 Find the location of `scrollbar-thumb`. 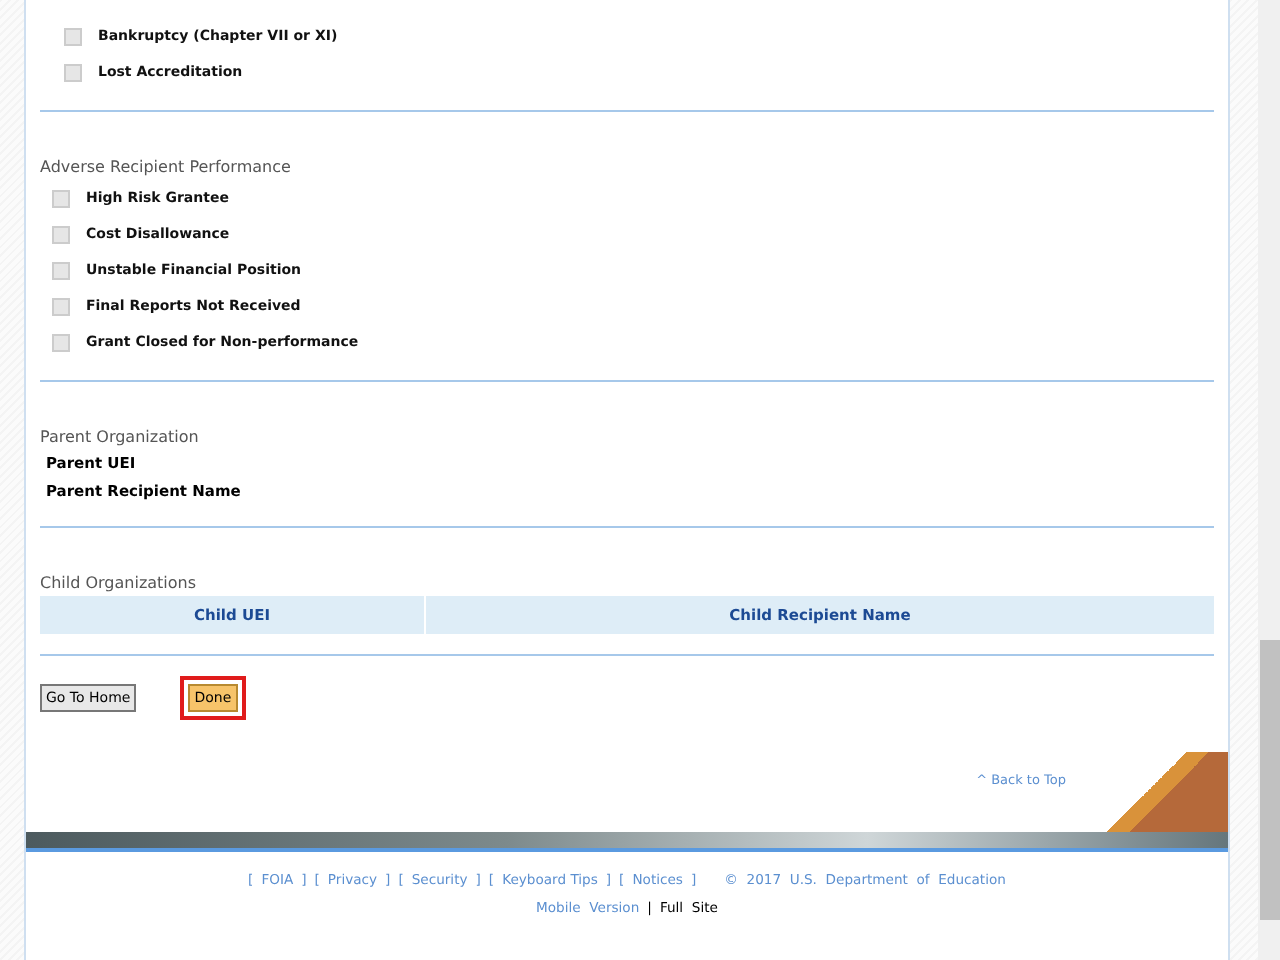

scrollbar-thumb is located at coordinates (1270, 780).